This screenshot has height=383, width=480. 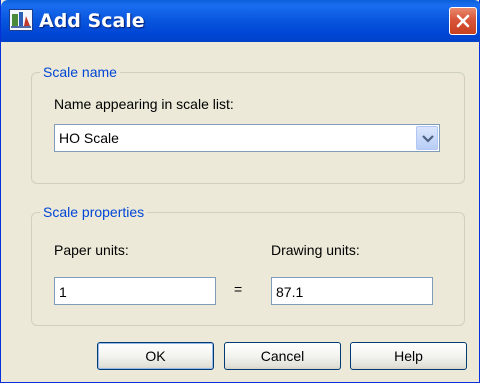 What do you see at coordinates (408, 356) in the screenshot?
I see `help-button: Help` at bounding box center [408, 356].